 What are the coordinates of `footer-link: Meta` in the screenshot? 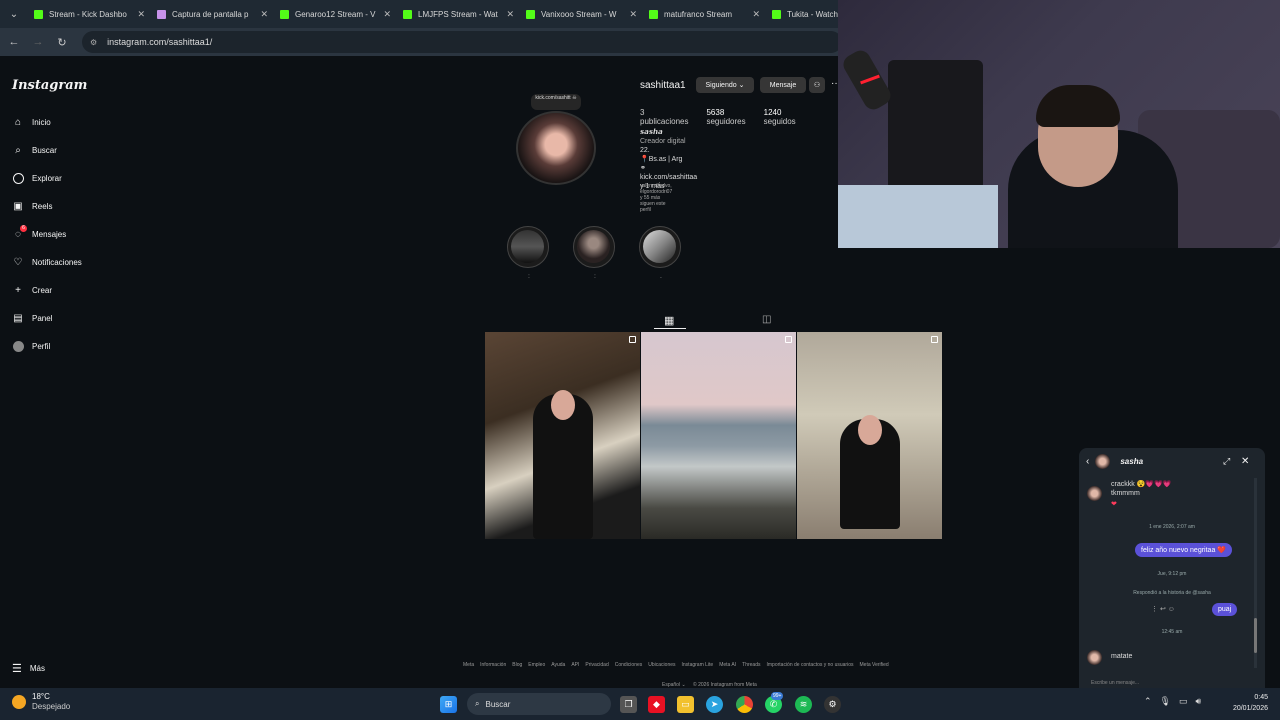 It's located at (468, 665).